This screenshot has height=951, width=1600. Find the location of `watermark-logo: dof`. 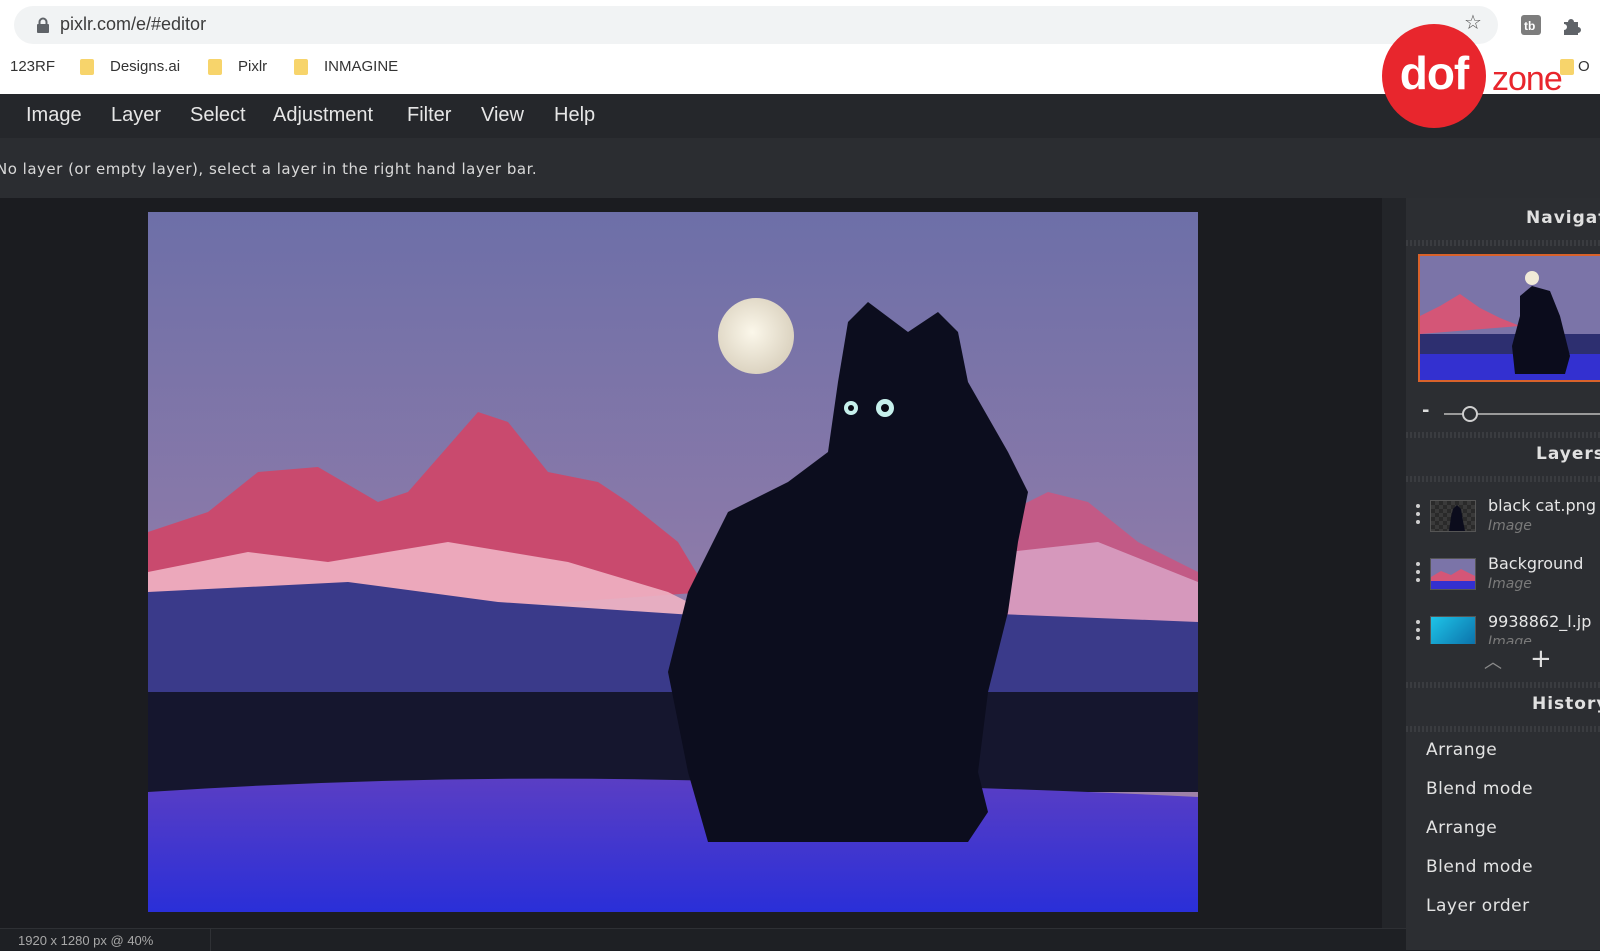

watermark-logo: dof is located at coordinates (1434, 76).